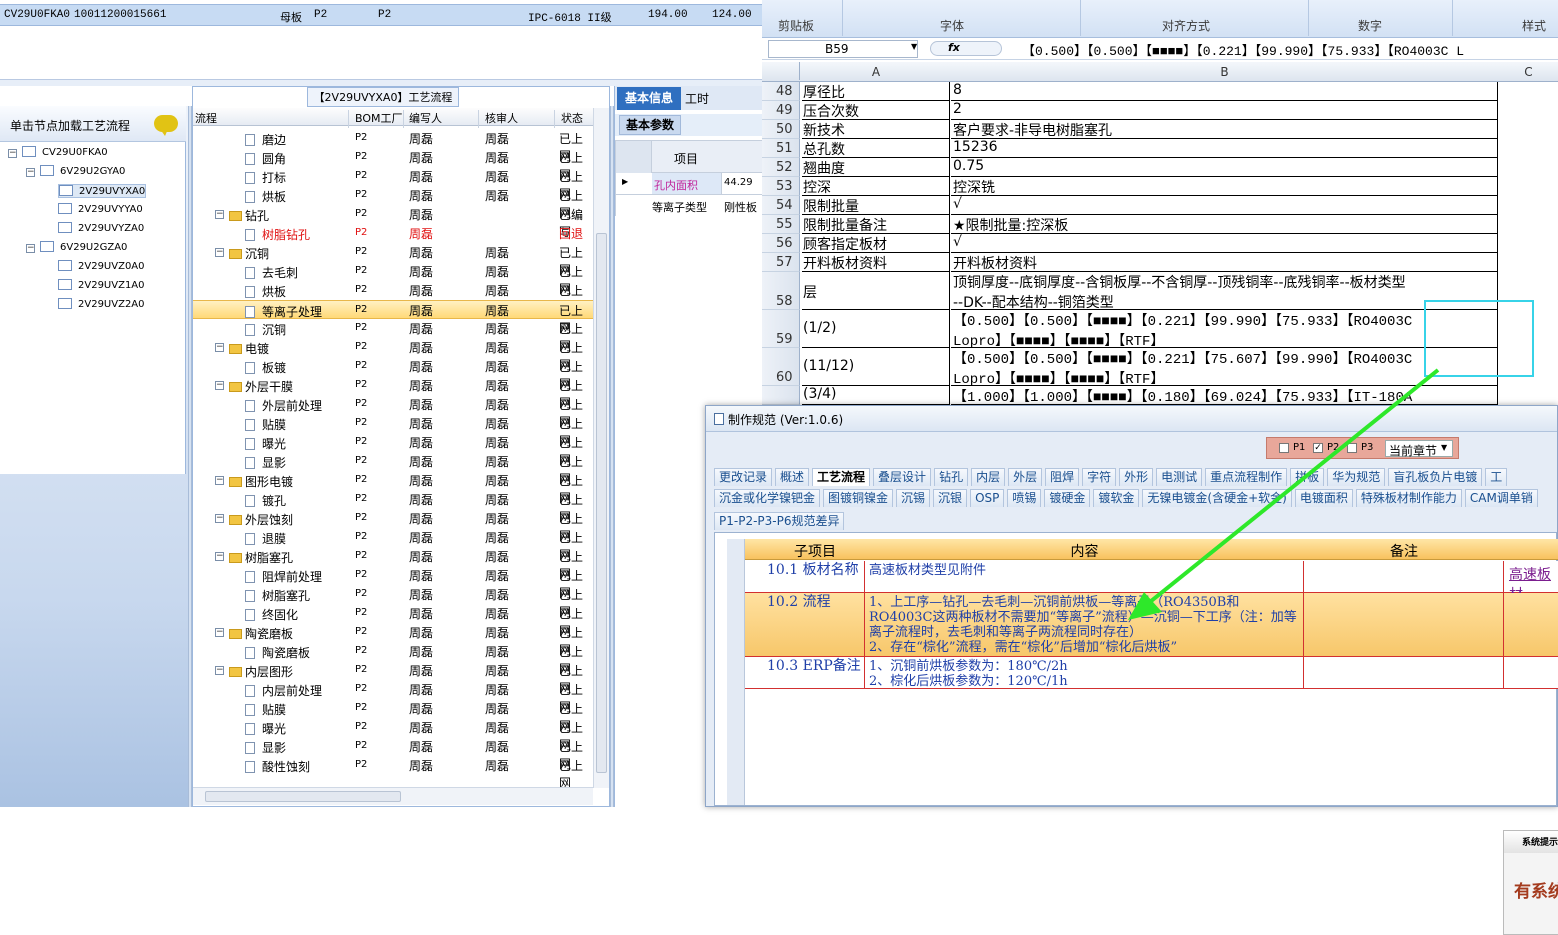  Describe the element at coordinates (876, 329) in the screenshot. I see `cell-a: (1/2)` at that location.